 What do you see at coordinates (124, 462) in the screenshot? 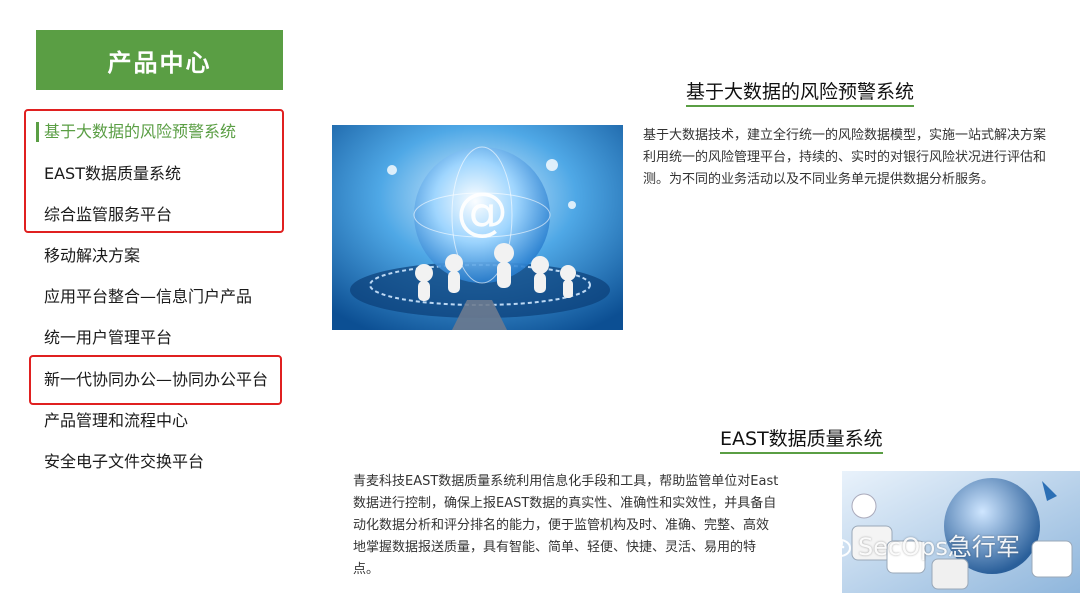
I see `sidebar-item-file-exchange: 安全电子文件交换平台` at bounding box center [124, 462].